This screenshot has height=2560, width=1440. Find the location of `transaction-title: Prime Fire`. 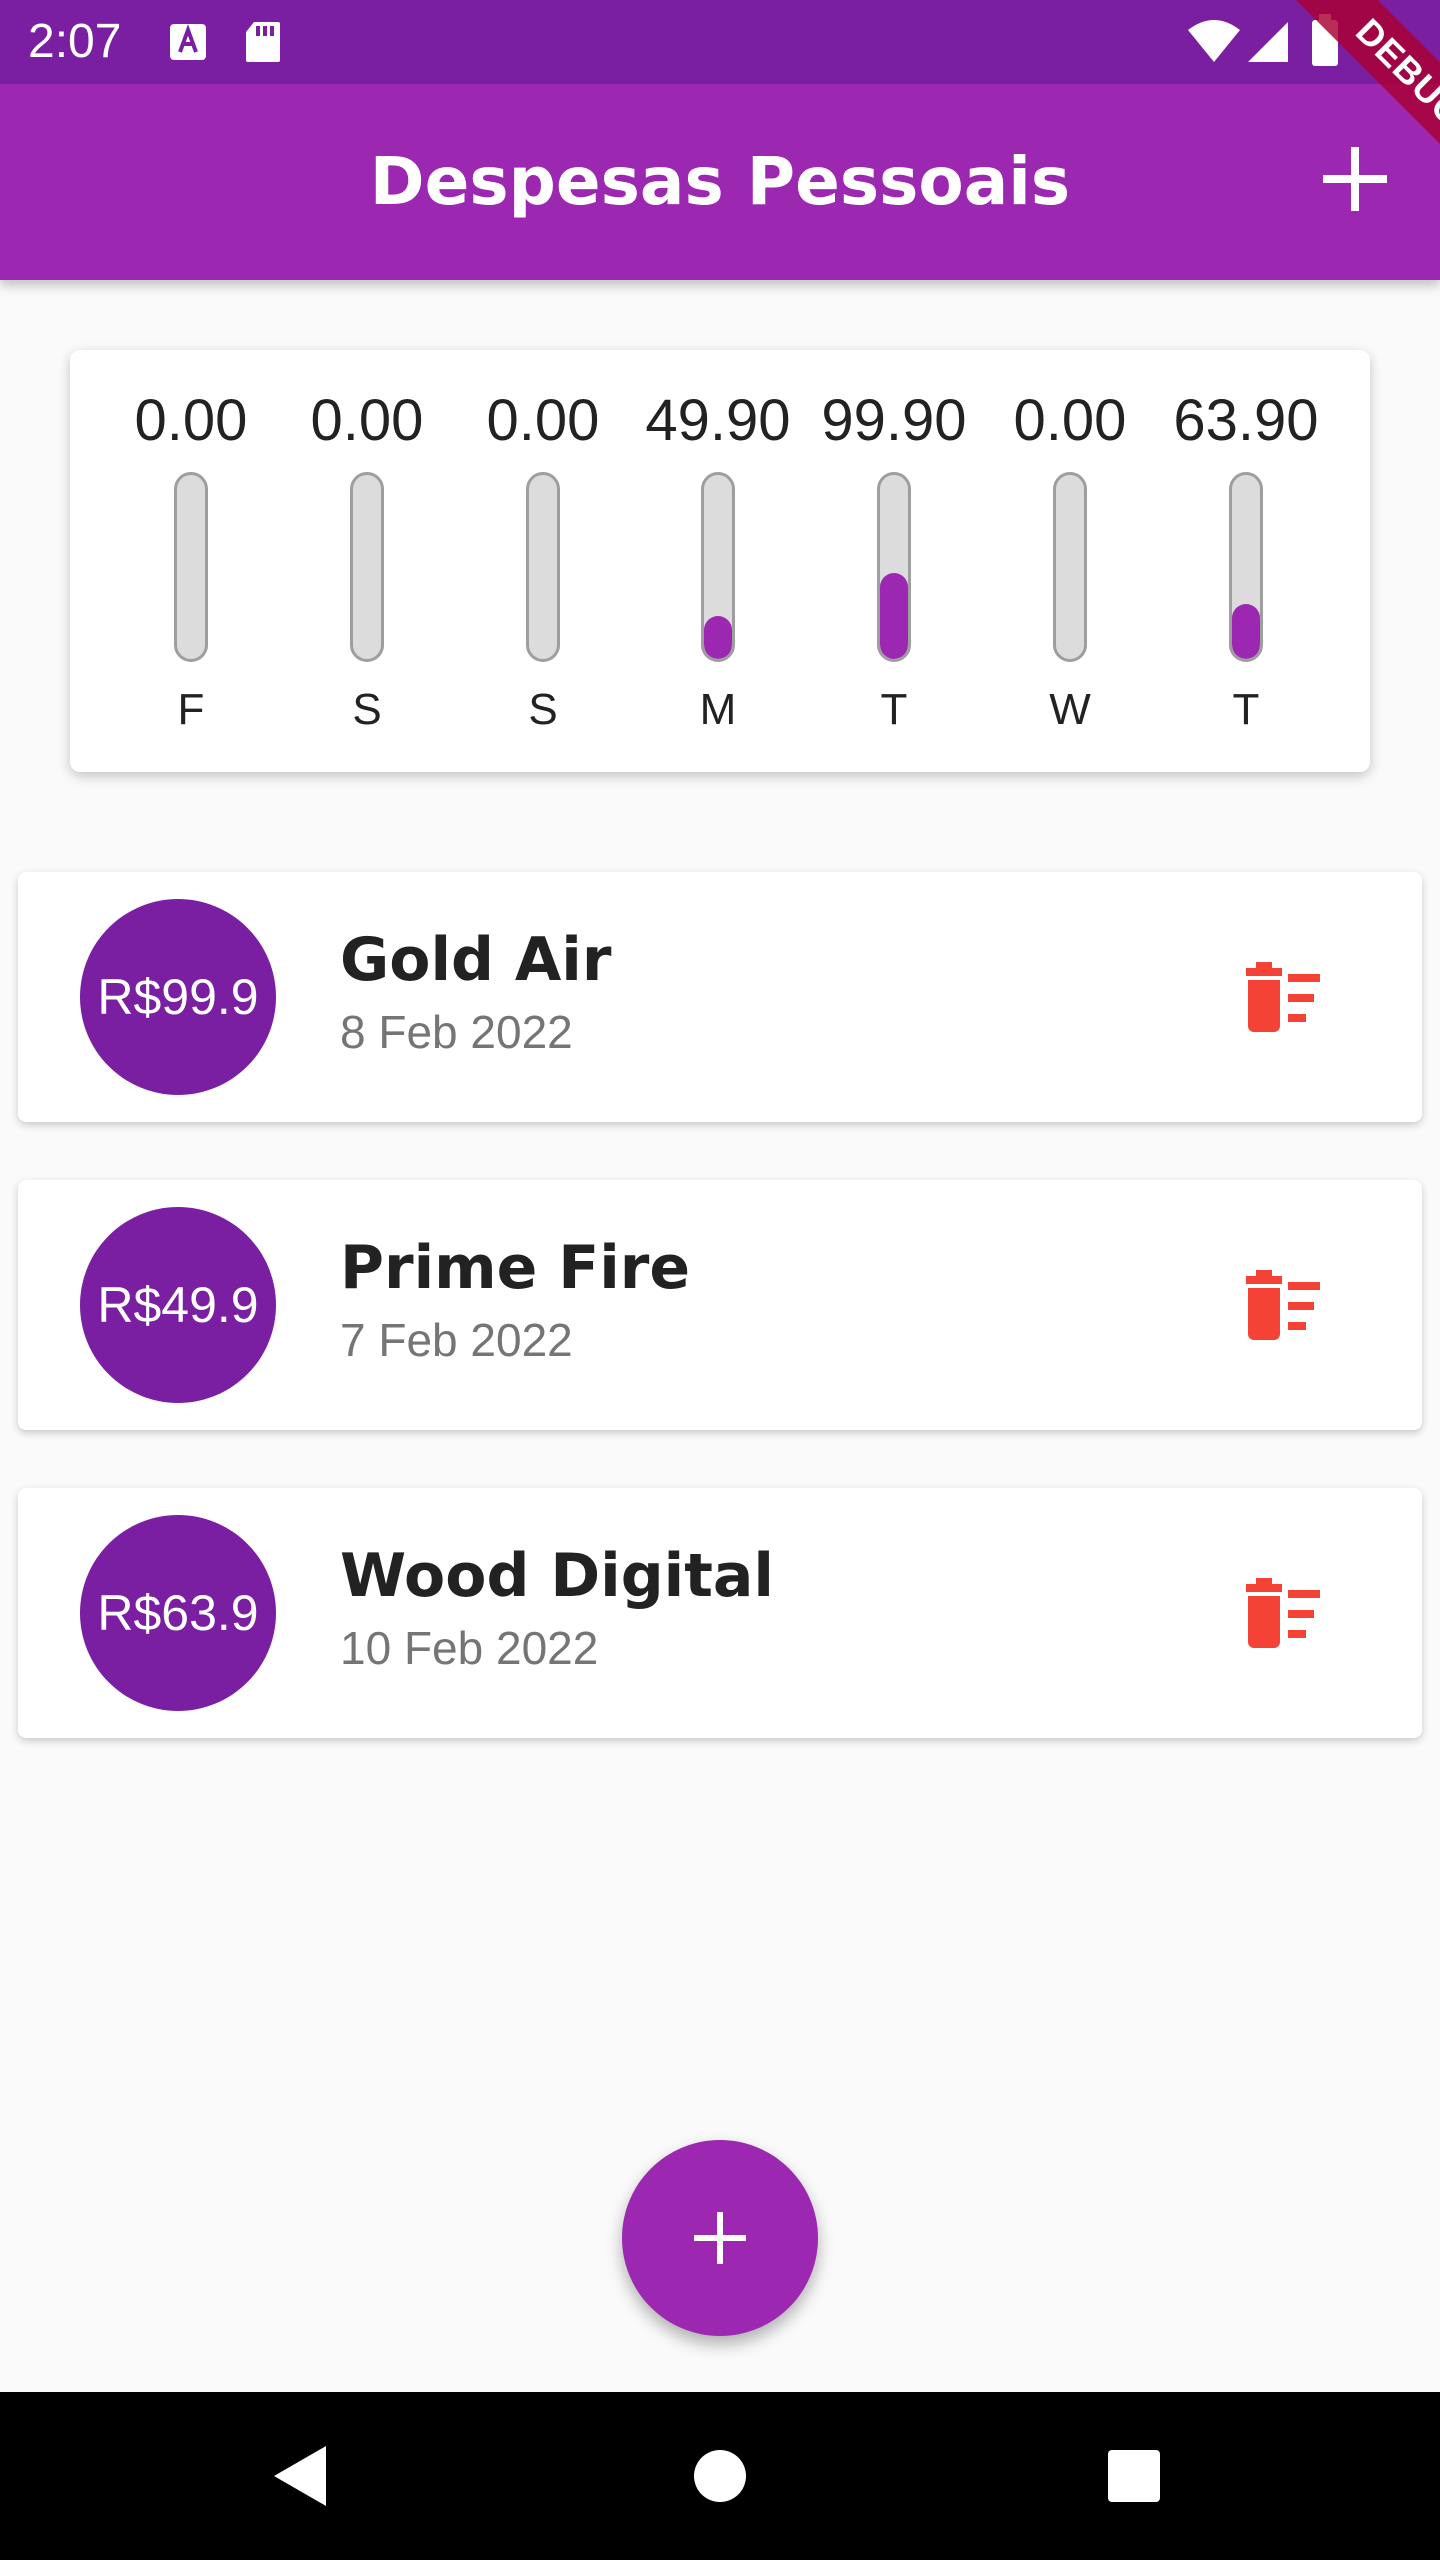

transaction-title: Prime Fire is located at coordinates (515, 1268).